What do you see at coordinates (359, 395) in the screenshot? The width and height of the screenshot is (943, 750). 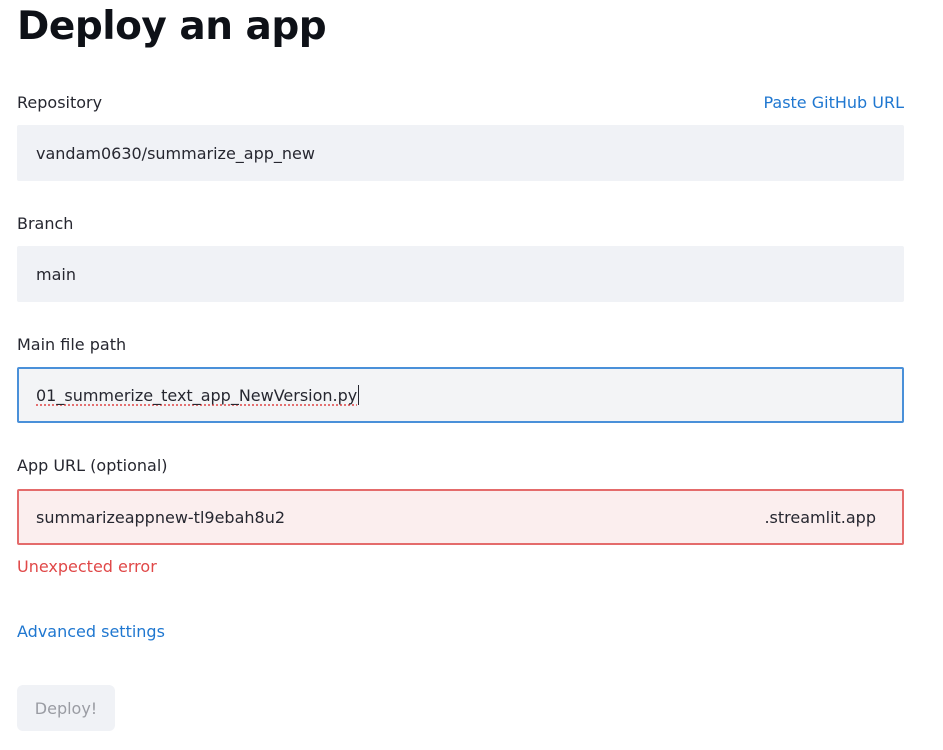 I see `text-caret` at bounding box center [359, 395].